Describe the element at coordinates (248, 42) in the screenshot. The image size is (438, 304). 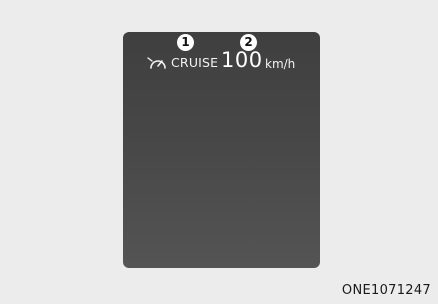
I see `callout-2: 2` at that location.